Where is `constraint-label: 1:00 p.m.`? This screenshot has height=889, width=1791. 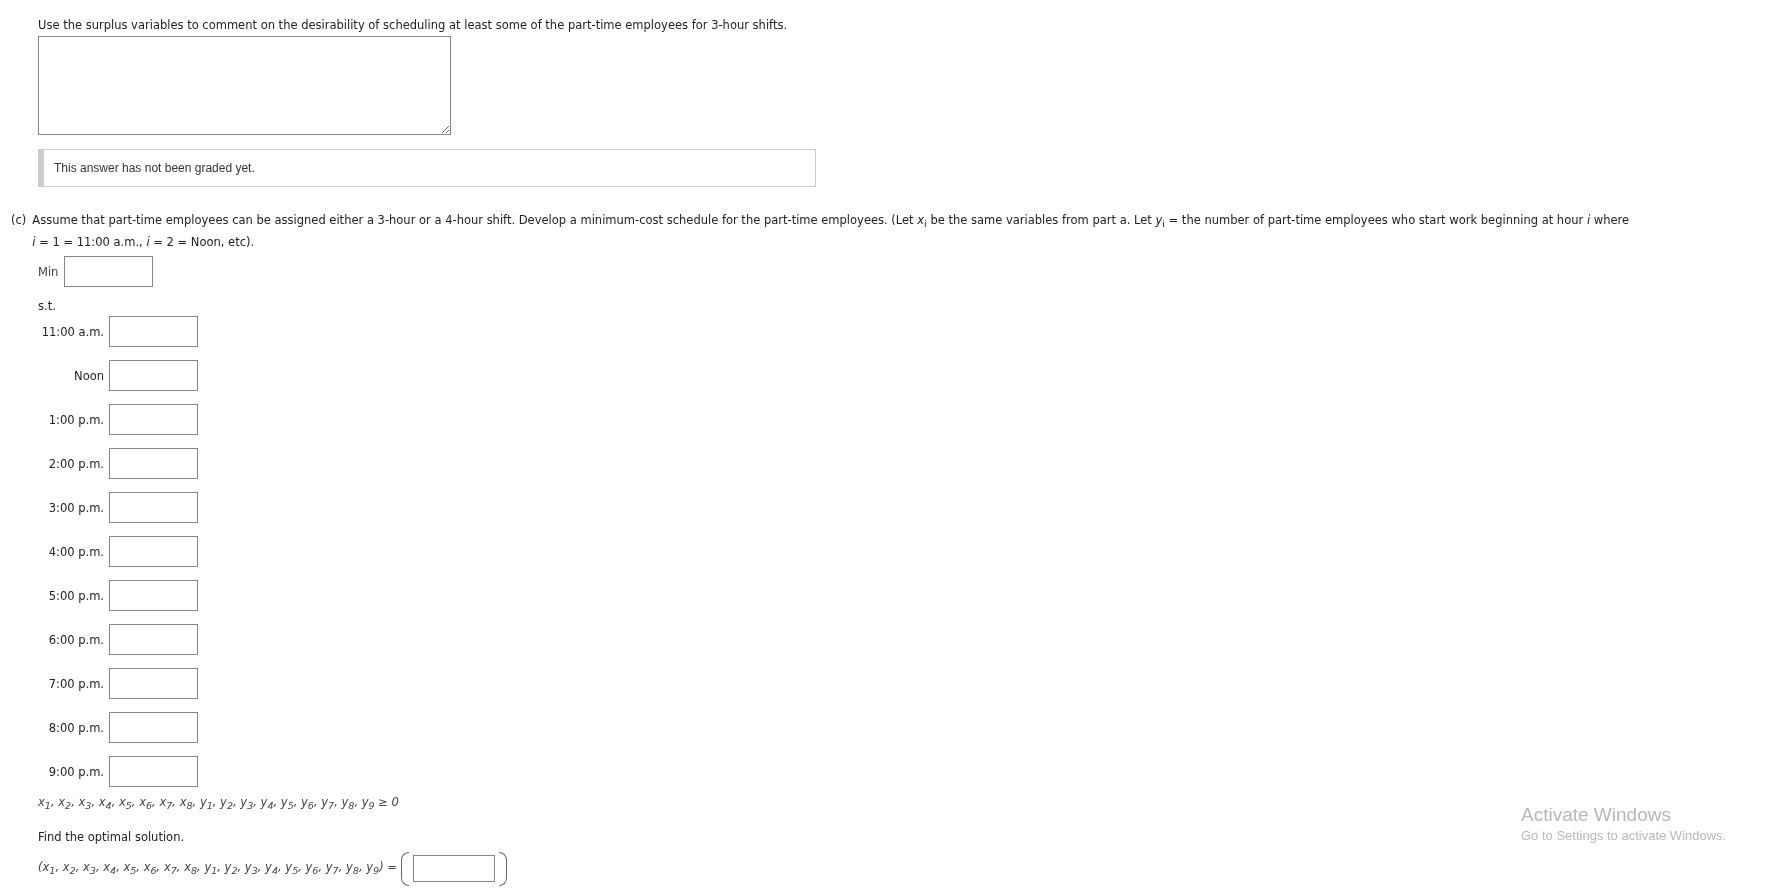 constraint-label: 1:00 p.m. is located at coordinates (75, 419).